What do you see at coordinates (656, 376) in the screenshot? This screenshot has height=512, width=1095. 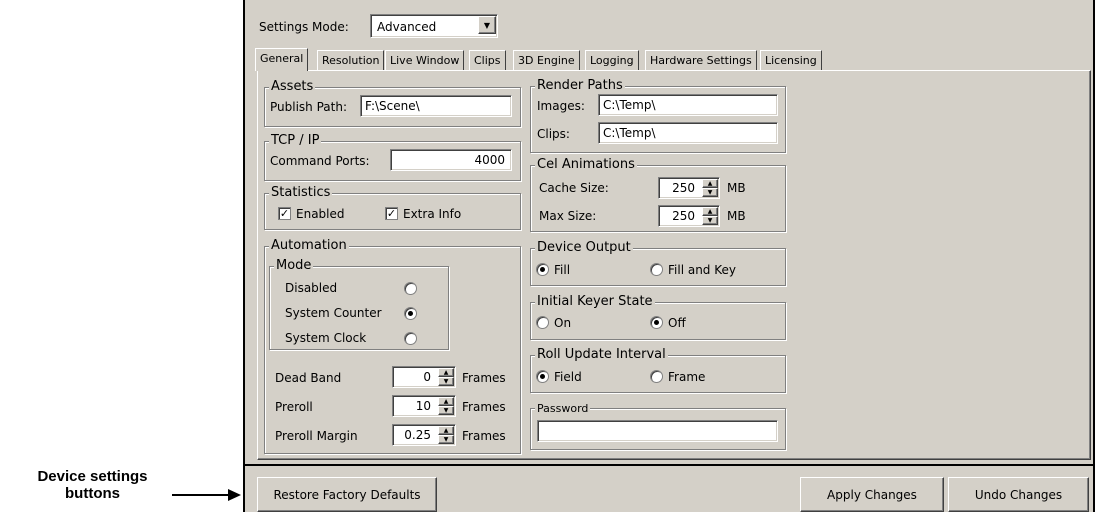 I see `roll-frame-radio` at bounding box center [656, 376].